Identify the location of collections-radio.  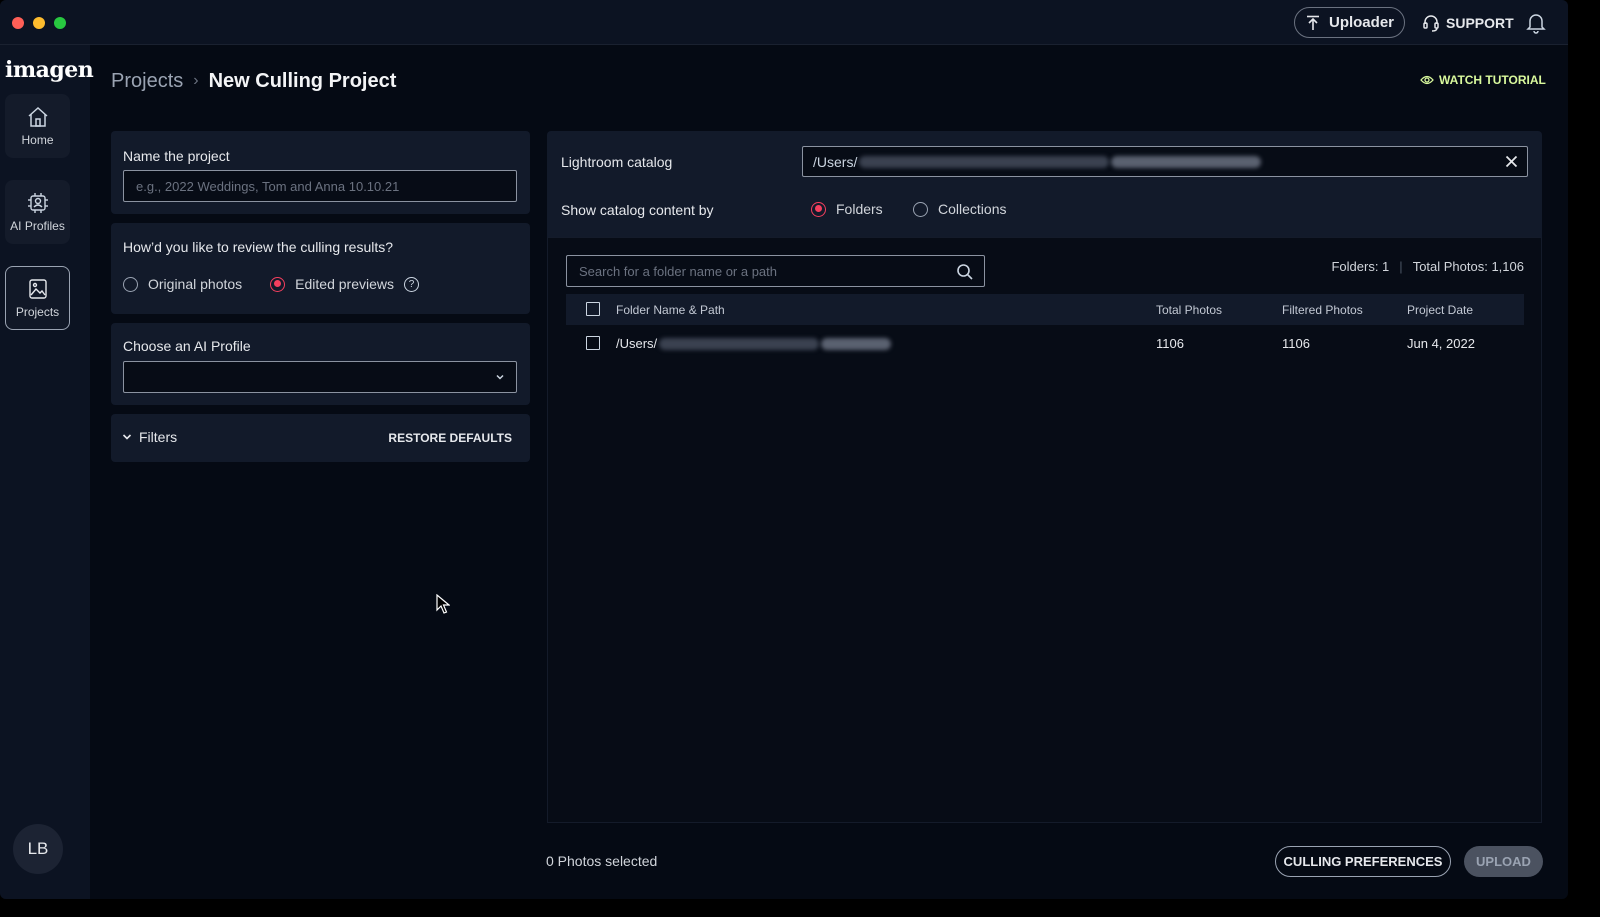
(920, 209).